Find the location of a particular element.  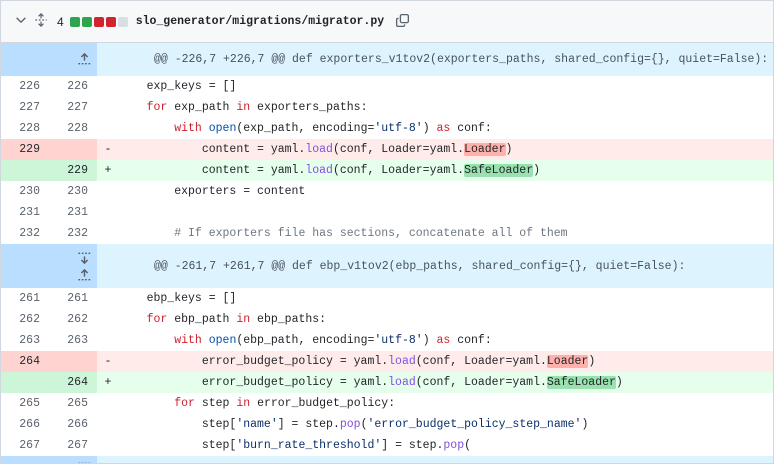

code-segment: content = yaml. is located at coordinates (212, 149).